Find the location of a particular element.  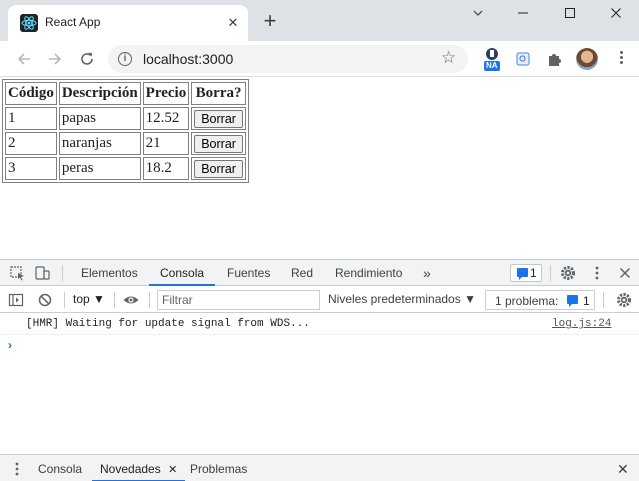

more-tabs-chevron-icon: » is located at coordinates (427, 273).